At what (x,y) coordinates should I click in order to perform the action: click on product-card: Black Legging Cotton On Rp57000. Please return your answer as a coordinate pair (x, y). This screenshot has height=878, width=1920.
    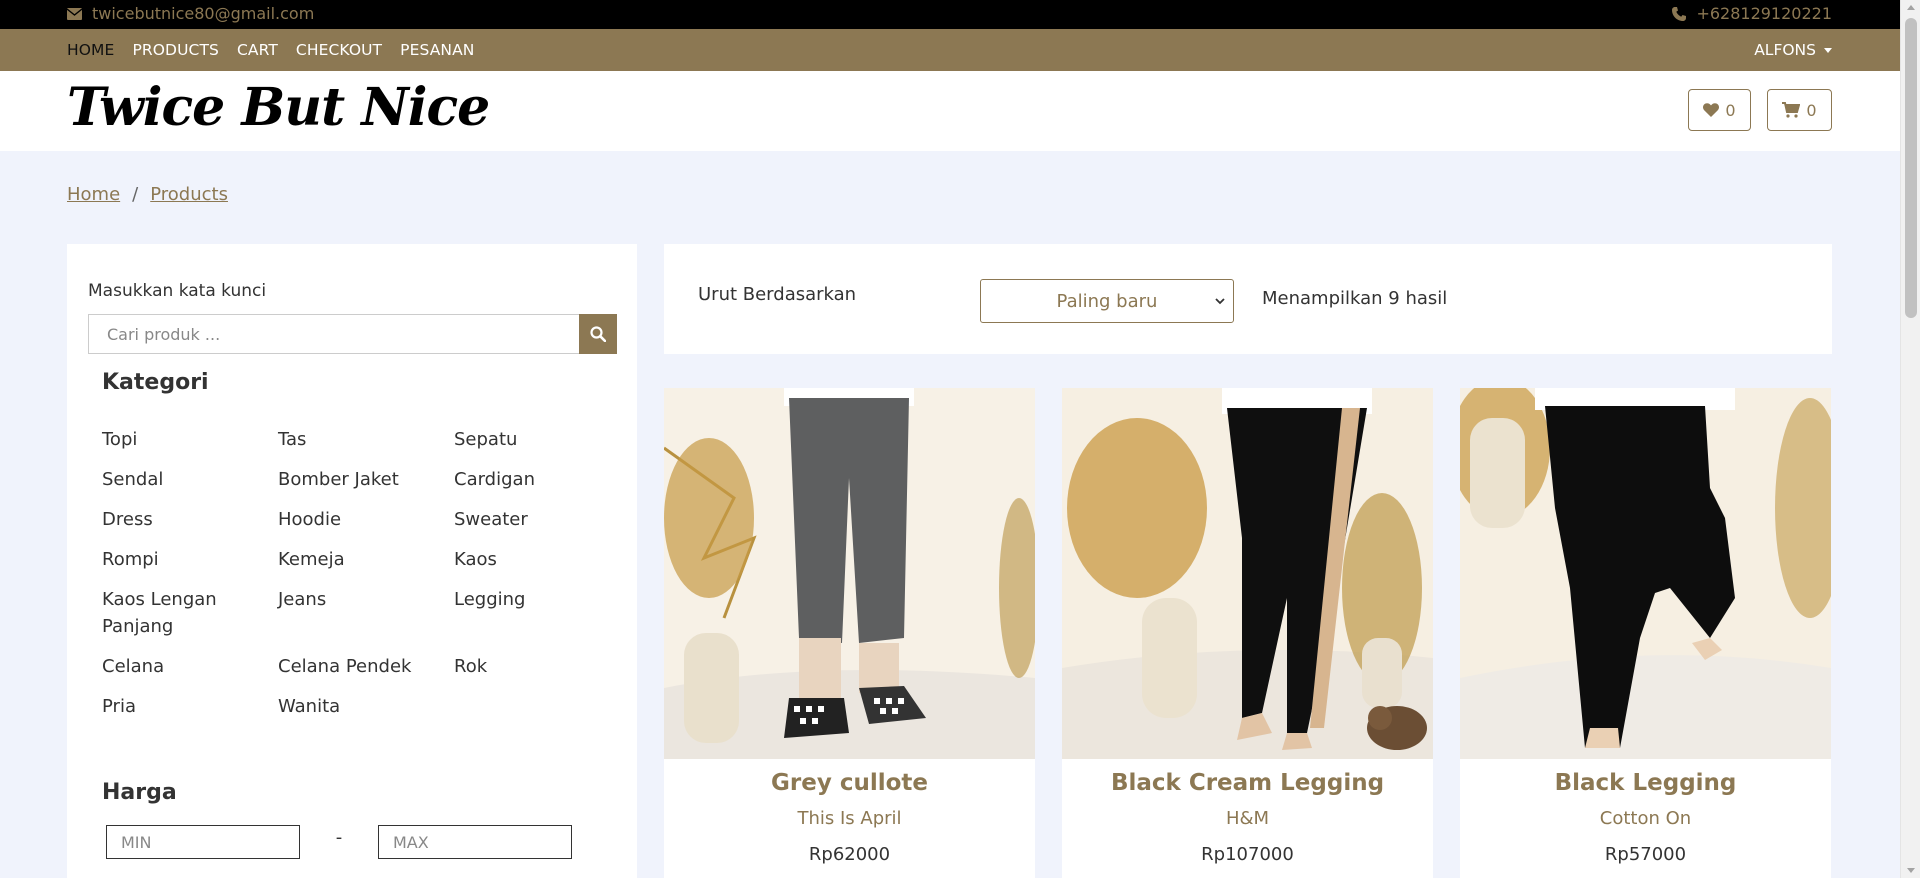
    Looking at the image, I should click on (1645, 633).